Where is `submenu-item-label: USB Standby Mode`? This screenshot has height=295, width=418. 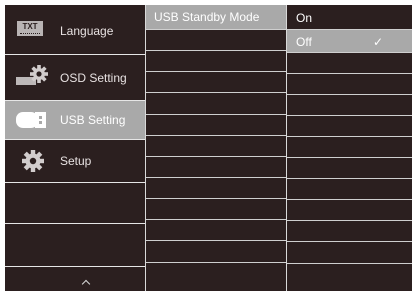 submenu-item-label: USB Standby Mode is located at coordinates (207, 17).